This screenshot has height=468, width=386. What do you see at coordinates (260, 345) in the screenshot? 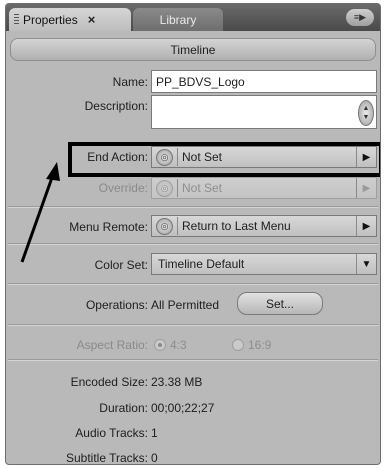
I see `aspect-ratio-16-9-label: 16:9` at bounding box center [260, 345].